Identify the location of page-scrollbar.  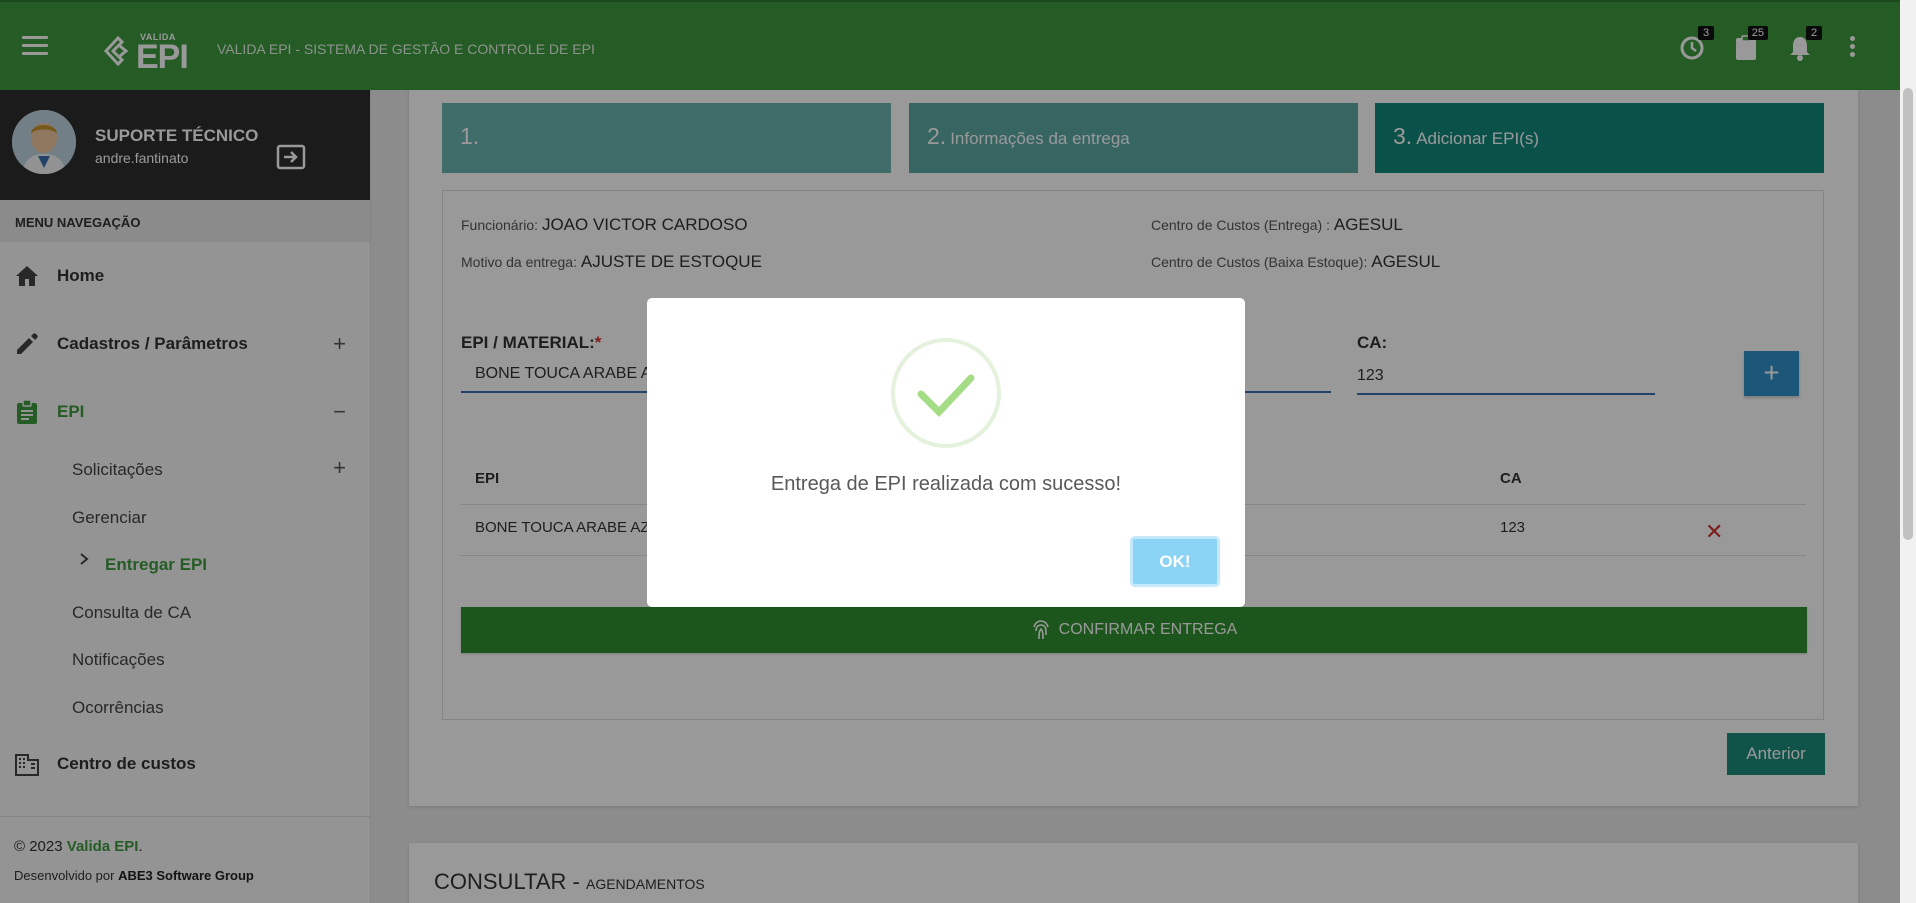
(1908, 451).